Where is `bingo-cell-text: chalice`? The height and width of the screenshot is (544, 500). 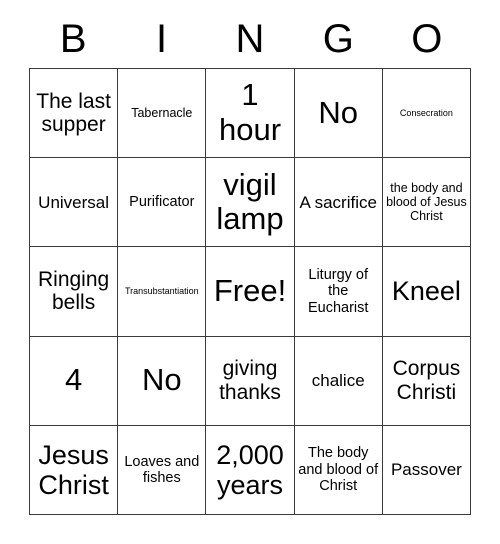
bingo-cell-text: chalice is located at coordinates (338, 381).